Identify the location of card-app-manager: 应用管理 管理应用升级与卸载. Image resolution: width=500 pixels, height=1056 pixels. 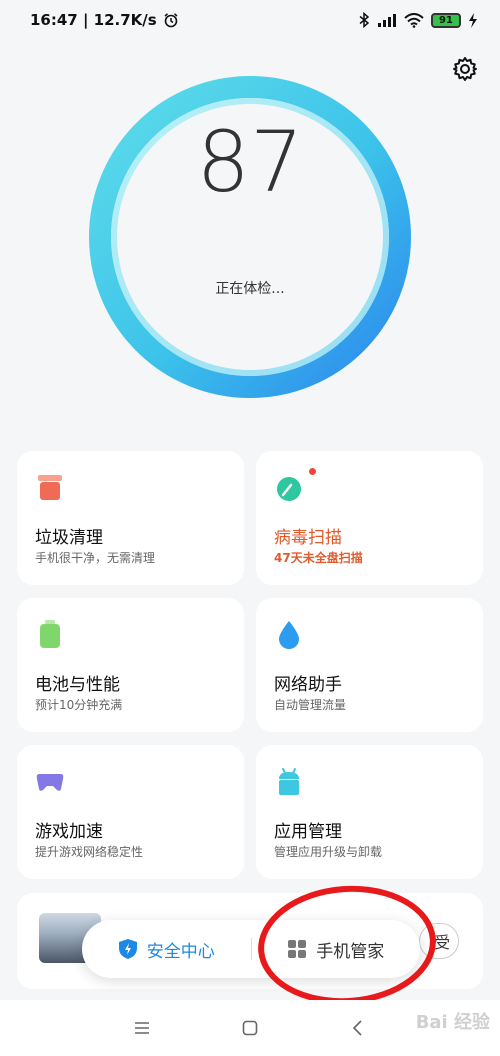
(369, 812).